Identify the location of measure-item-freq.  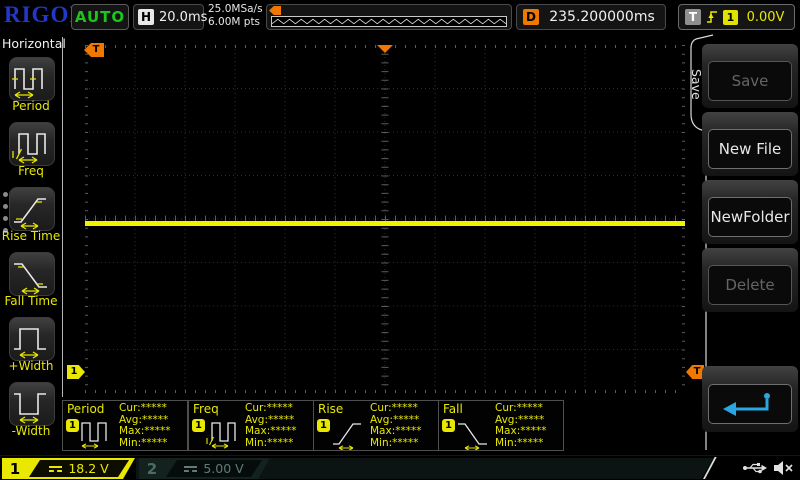
(32, 144).